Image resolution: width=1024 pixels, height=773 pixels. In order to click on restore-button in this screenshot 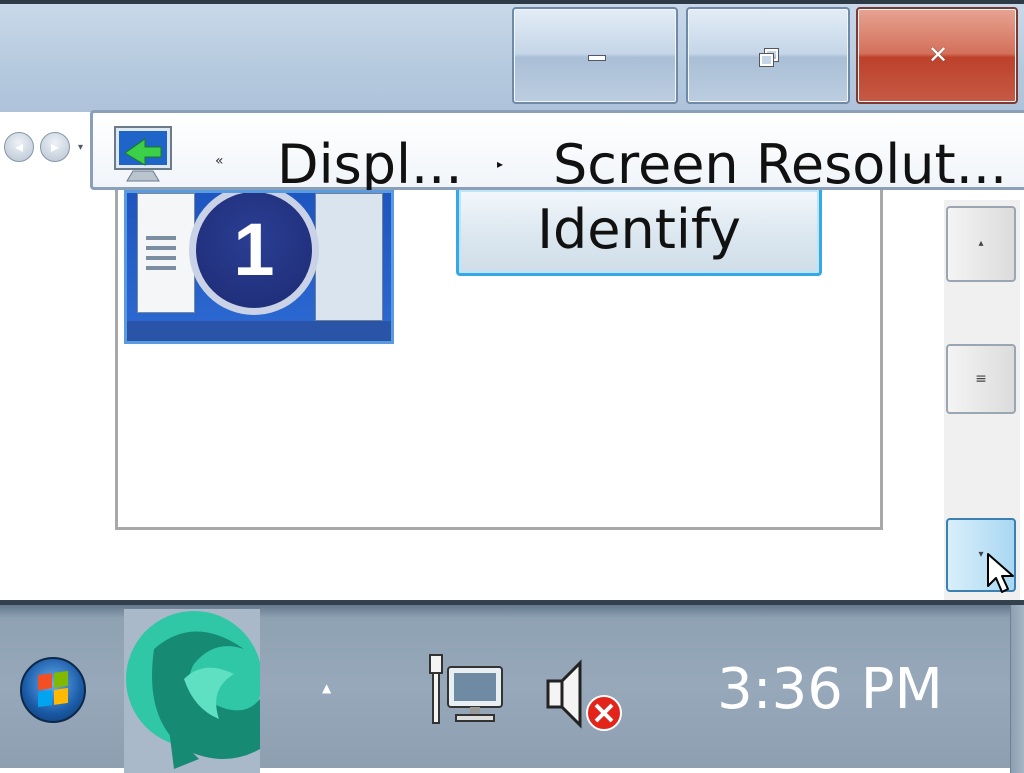, I will do `click(768, 55)`.